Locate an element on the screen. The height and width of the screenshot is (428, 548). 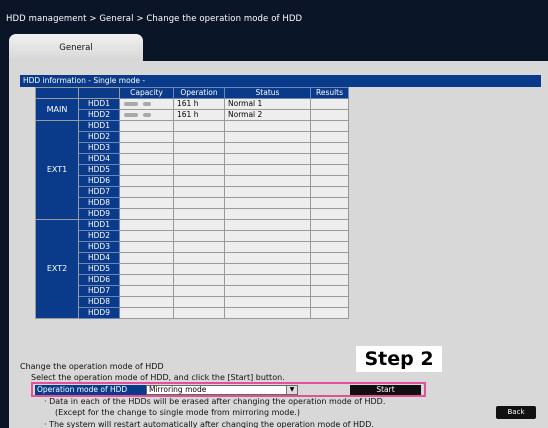
table-row: HDD4 is located at coordinates (192, 159).